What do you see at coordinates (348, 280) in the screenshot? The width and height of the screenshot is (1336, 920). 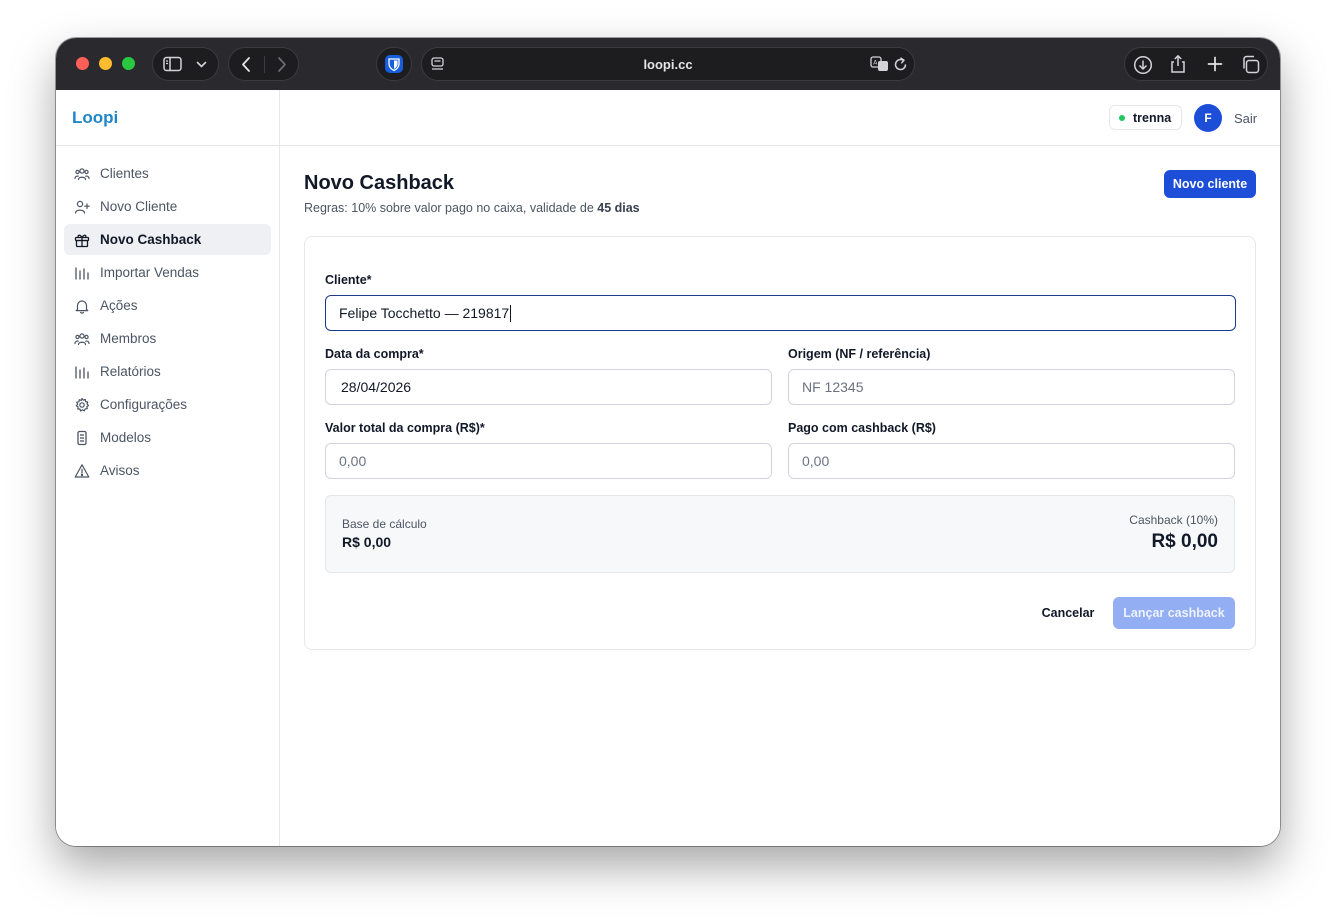 I see `cliente-label: Cliente*` at bounding box center [348, 280].